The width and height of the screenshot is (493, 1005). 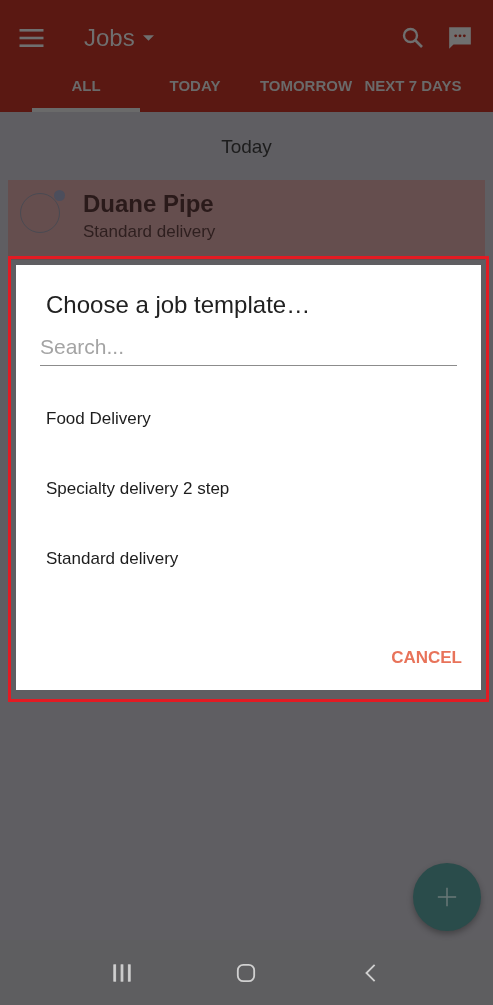 I want to click on template-item: Standard delivery, so click(x=112, y=559).